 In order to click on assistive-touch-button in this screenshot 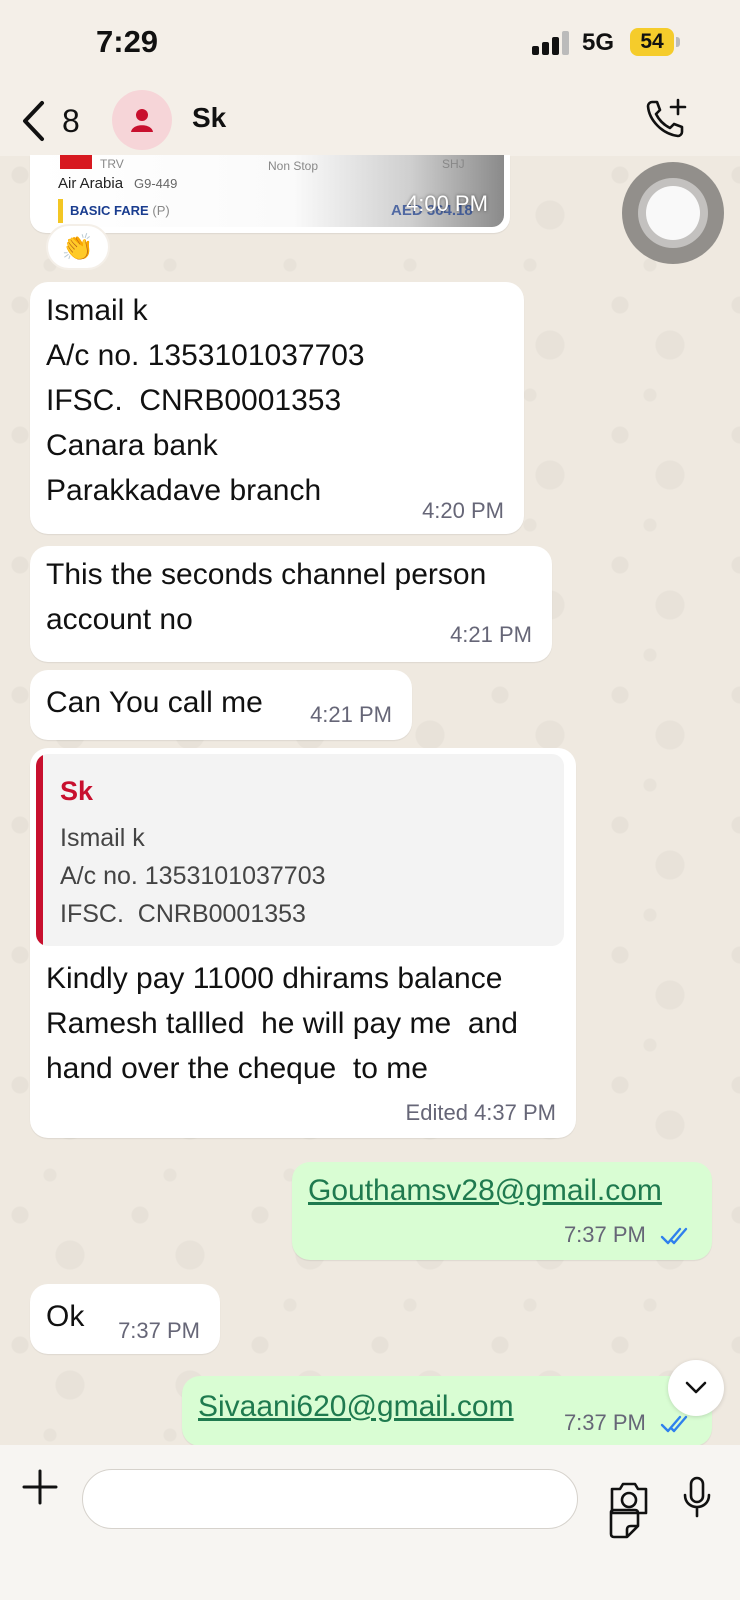, I will do `click(673, 213)`.